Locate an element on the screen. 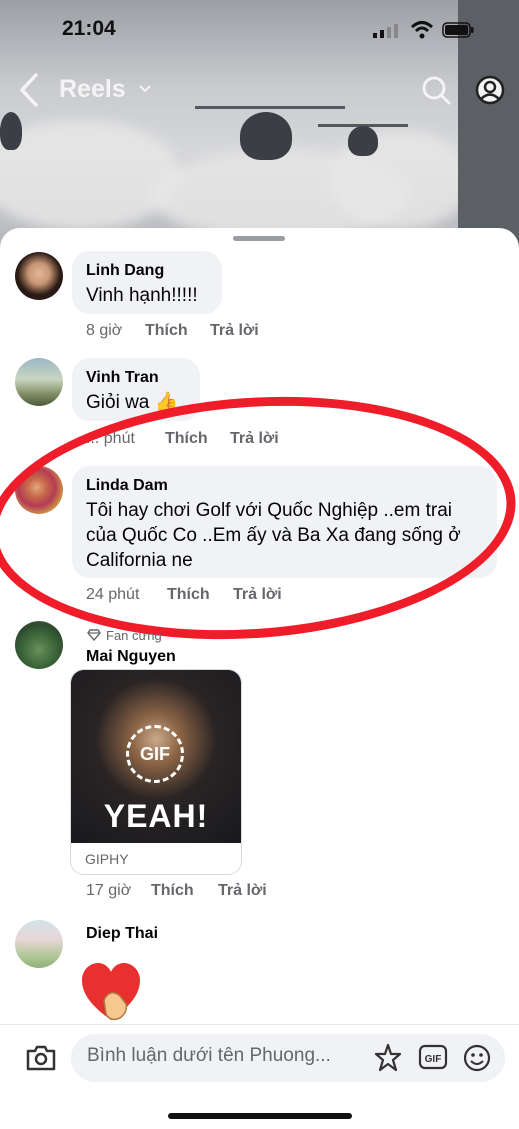 The image size is (519, 1129). gif-icon: GIF is located at coordinates (433, 1057).